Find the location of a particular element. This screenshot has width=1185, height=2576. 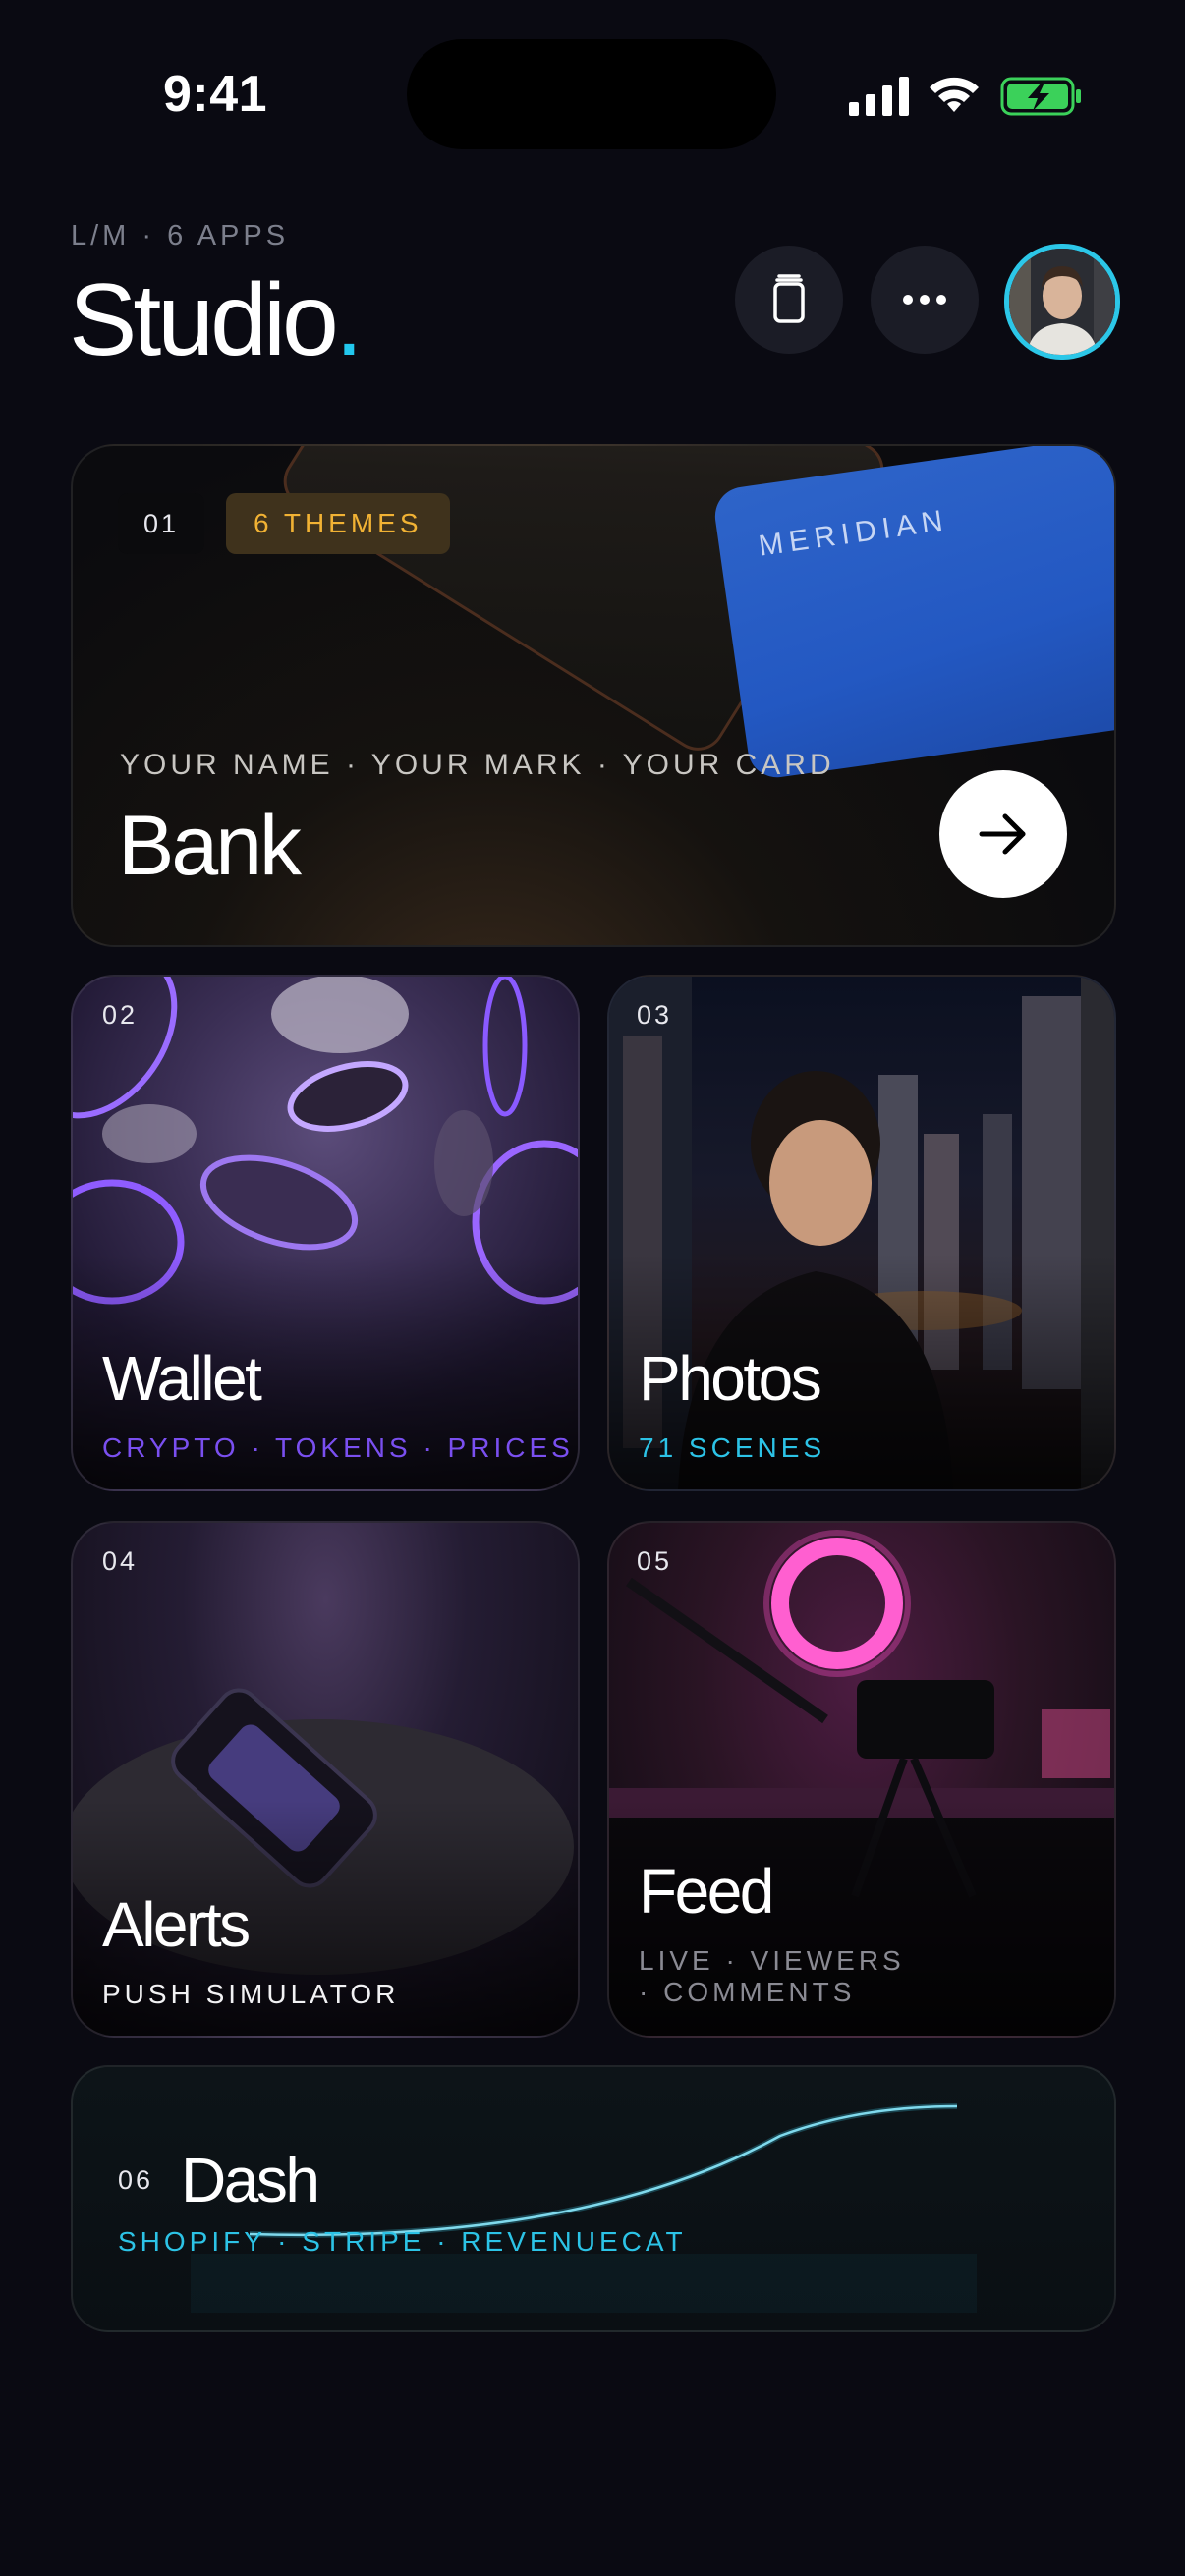

card-subtitle: YOUR NAME · YOUR MARK · YOUR CARD is located at coordinates (478, 765).